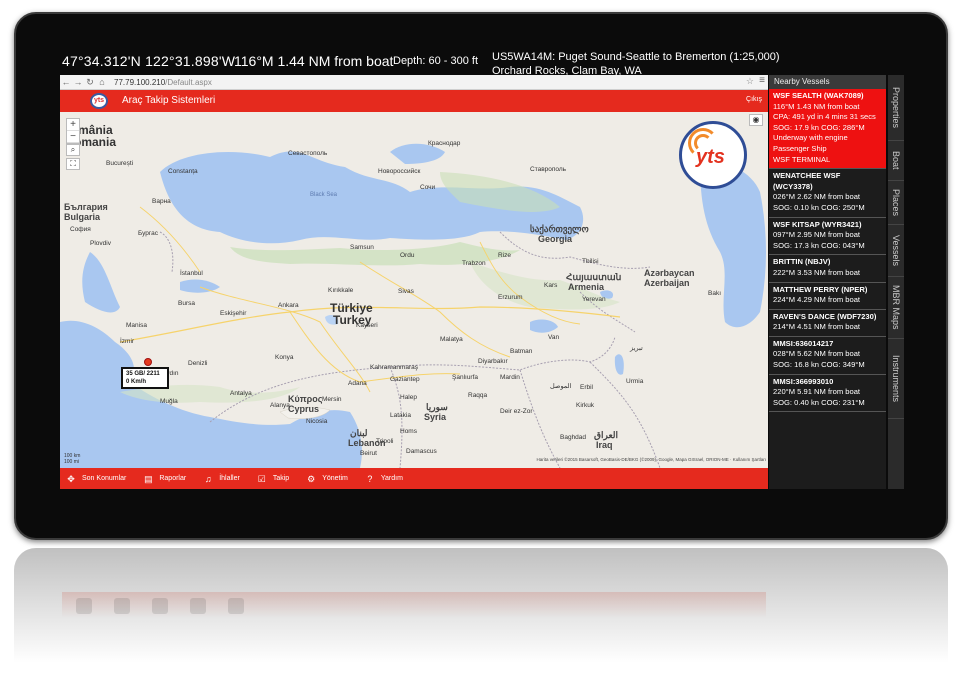 This screenshot has height=683, width=960. What do you see at coordinates (586, 287) in the screenshot?
I see `label-armenia: Armenia` at bounding box center [586, 287].